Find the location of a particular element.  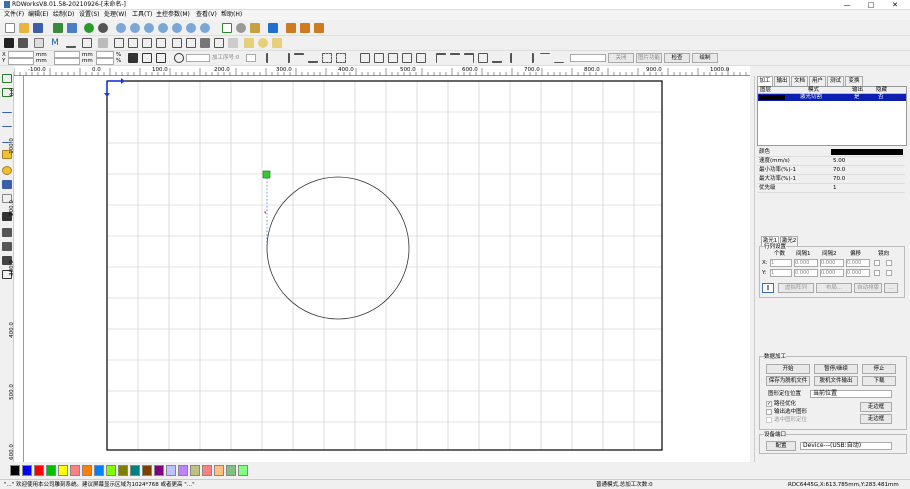

array-x-gap2: 0.000 is located at coordinates (832, 263).